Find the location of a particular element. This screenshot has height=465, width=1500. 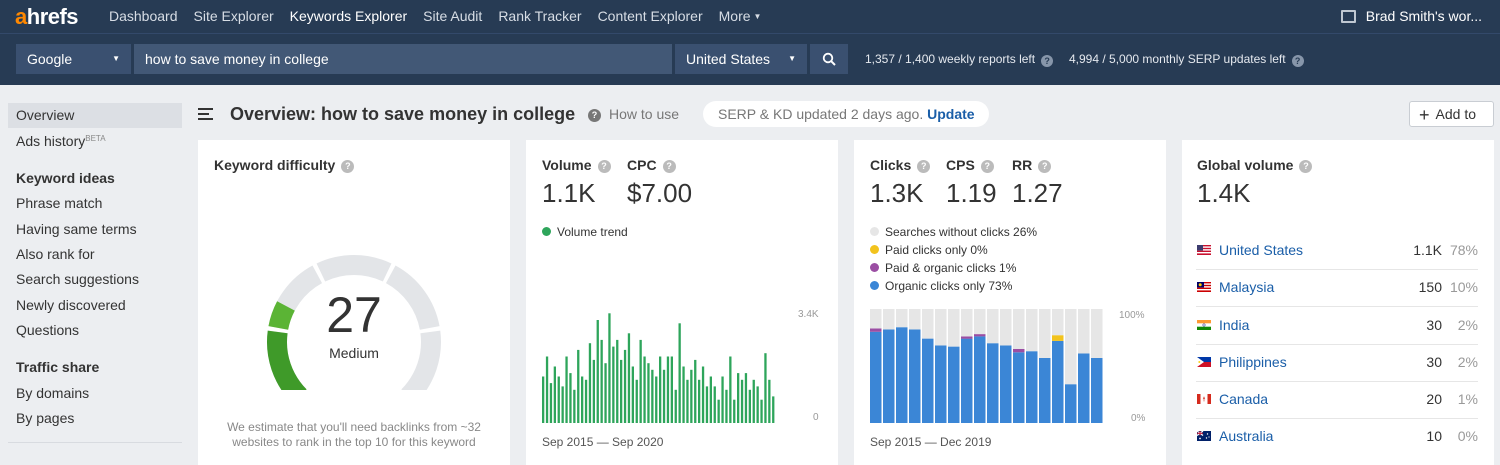

beta-badge: BETA is located at coordinates (95, 138).